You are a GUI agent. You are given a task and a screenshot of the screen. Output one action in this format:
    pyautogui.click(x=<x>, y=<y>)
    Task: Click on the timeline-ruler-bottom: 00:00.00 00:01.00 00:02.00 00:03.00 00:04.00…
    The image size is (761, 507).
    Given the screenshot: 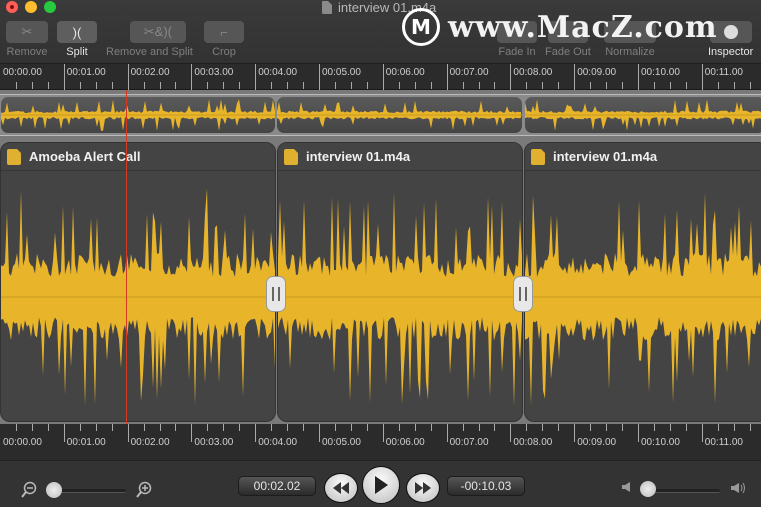 What is the action you would take?
    pyautogui.click(x=380, y=442)
    